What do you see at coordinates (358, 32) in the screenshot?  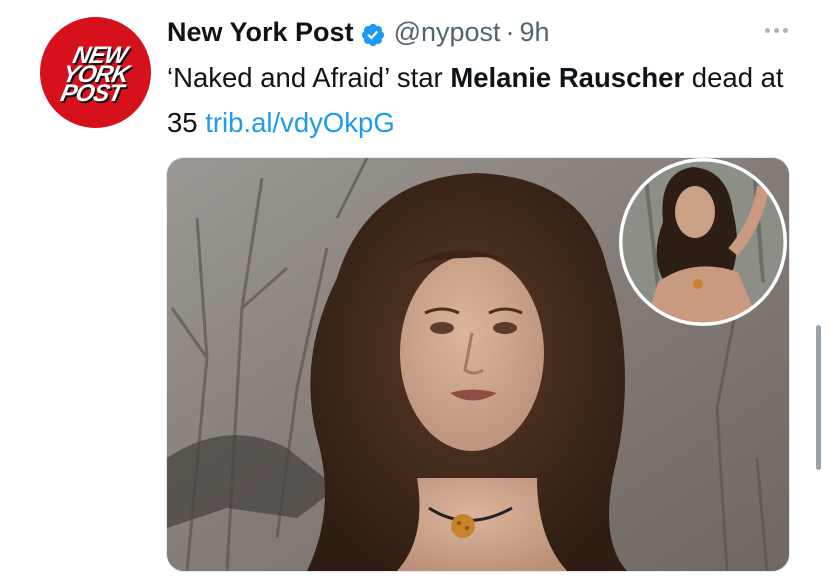 I see `tweet-header: New York Post @nypost · 9h` at bounding box center [358, 32].